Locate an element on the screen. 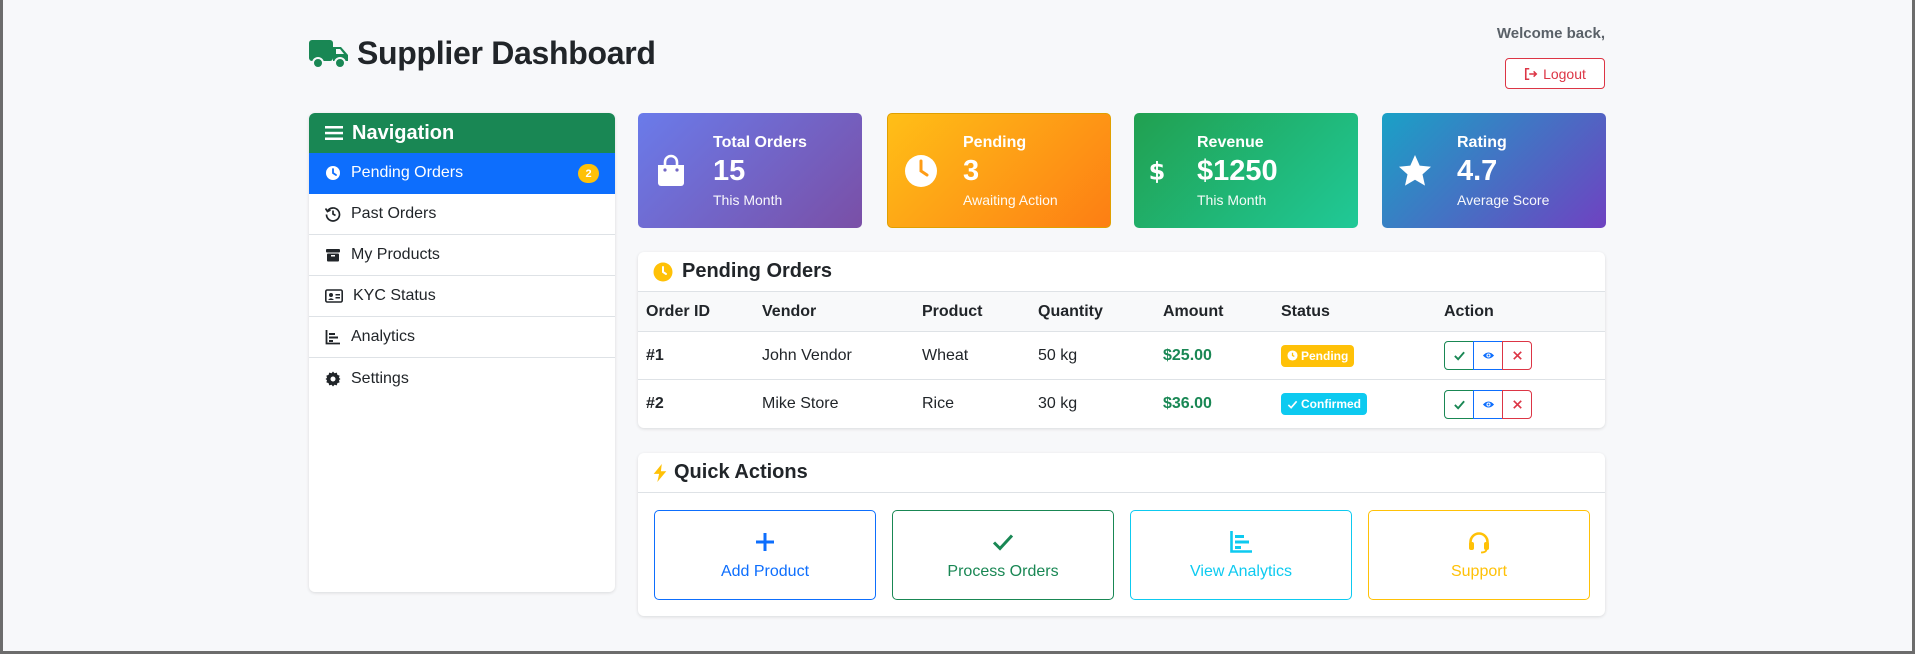 The image size is (1915, 654). brand: Supplier Dashboard is located at coordinates (482, 53).